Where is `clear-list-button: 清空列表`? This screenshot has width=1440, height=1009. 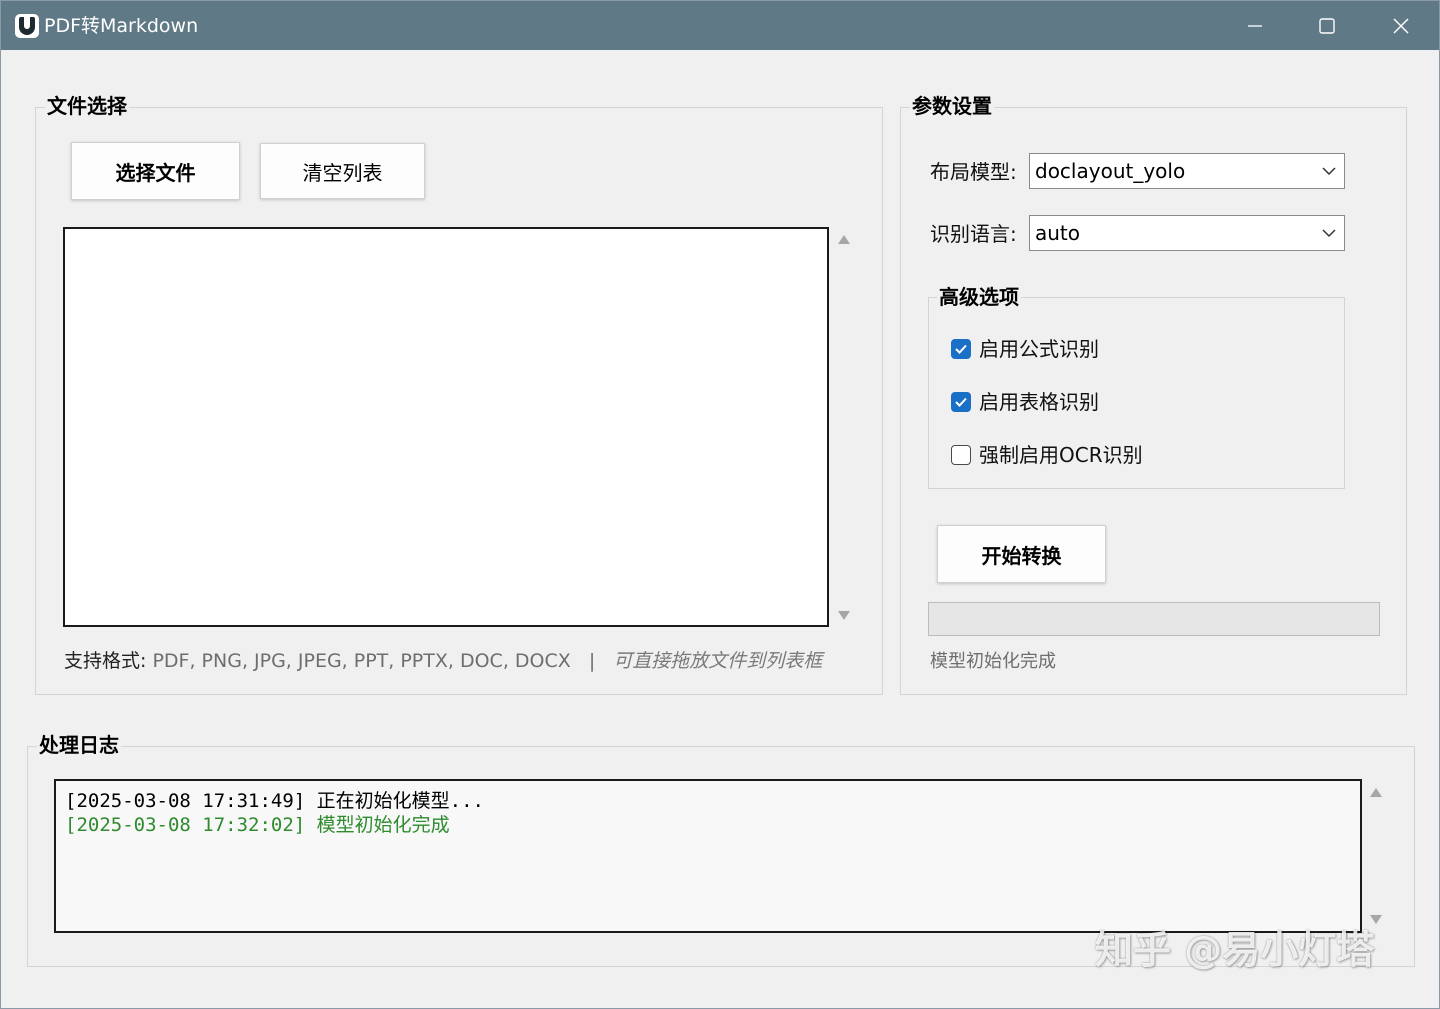
clear-list-button: 清空列表 is located at coordinates (342, 171).